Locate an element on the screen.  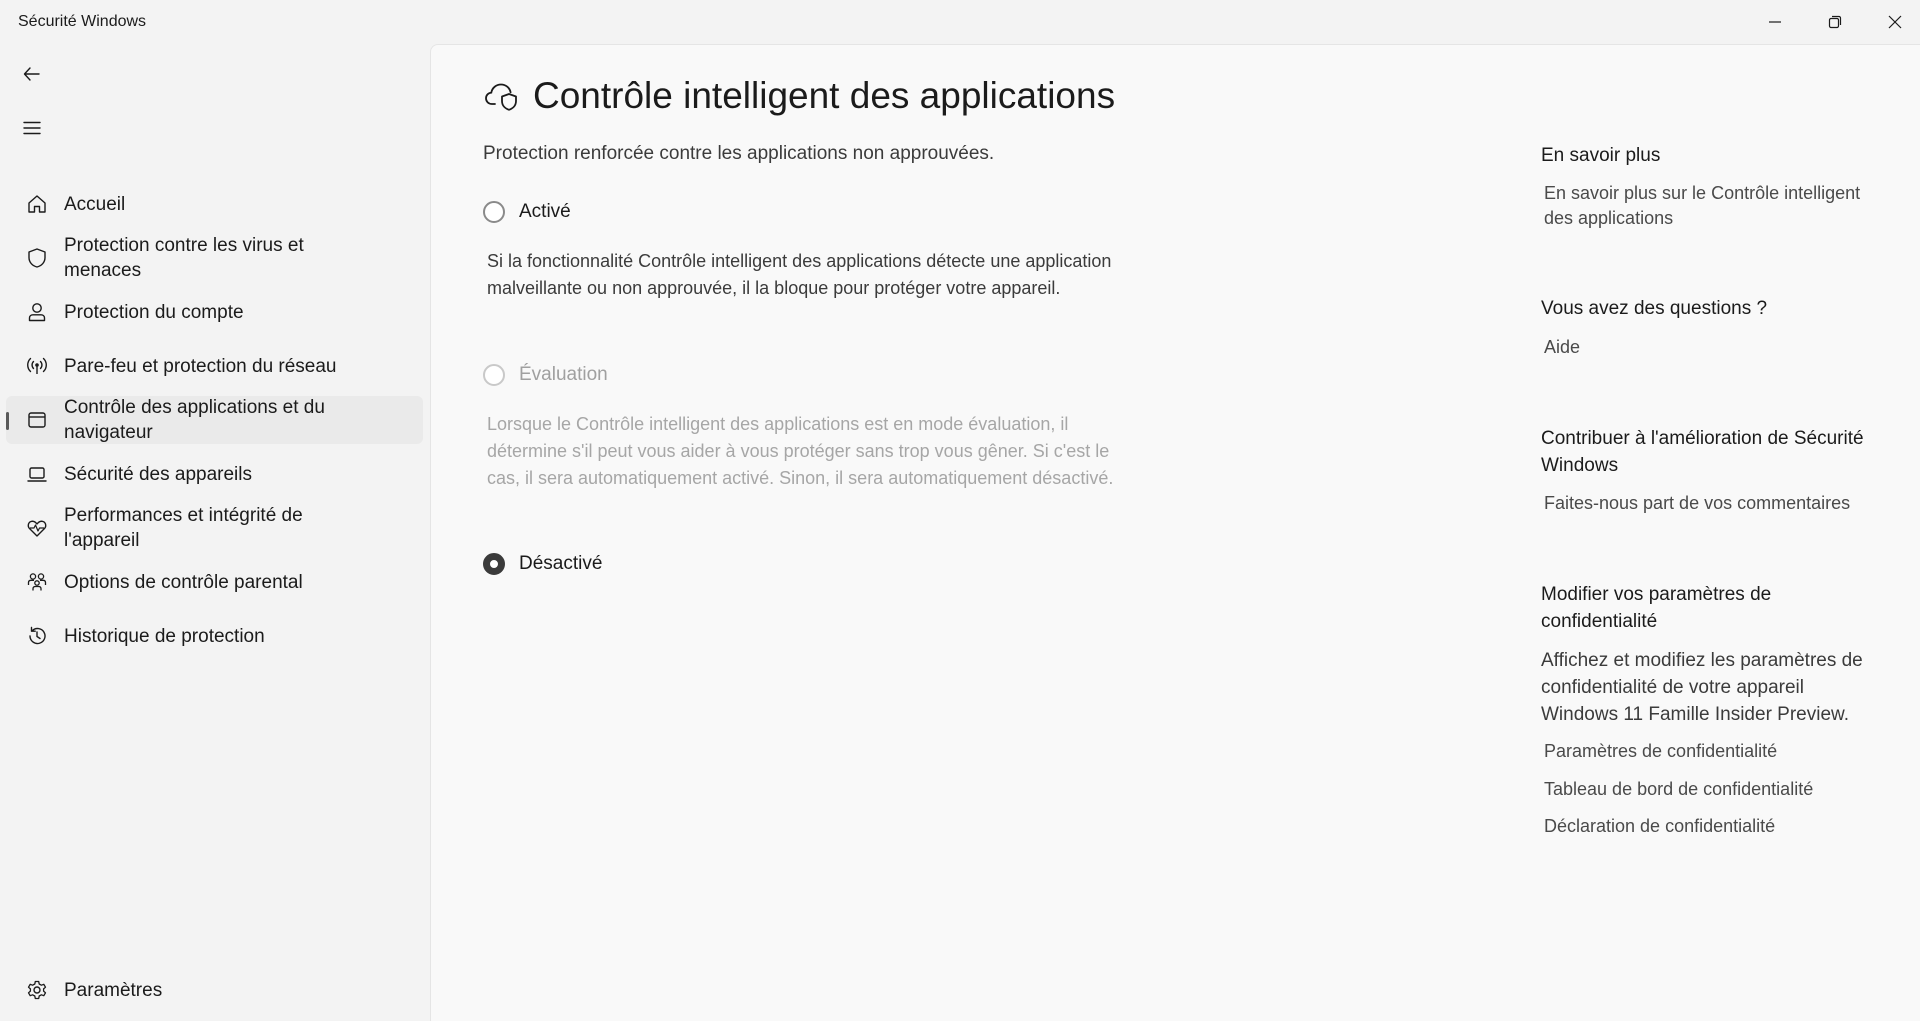
sidebar-item-firewall: Pare-feu et protection du réseau is located at coordinates (214, 366).